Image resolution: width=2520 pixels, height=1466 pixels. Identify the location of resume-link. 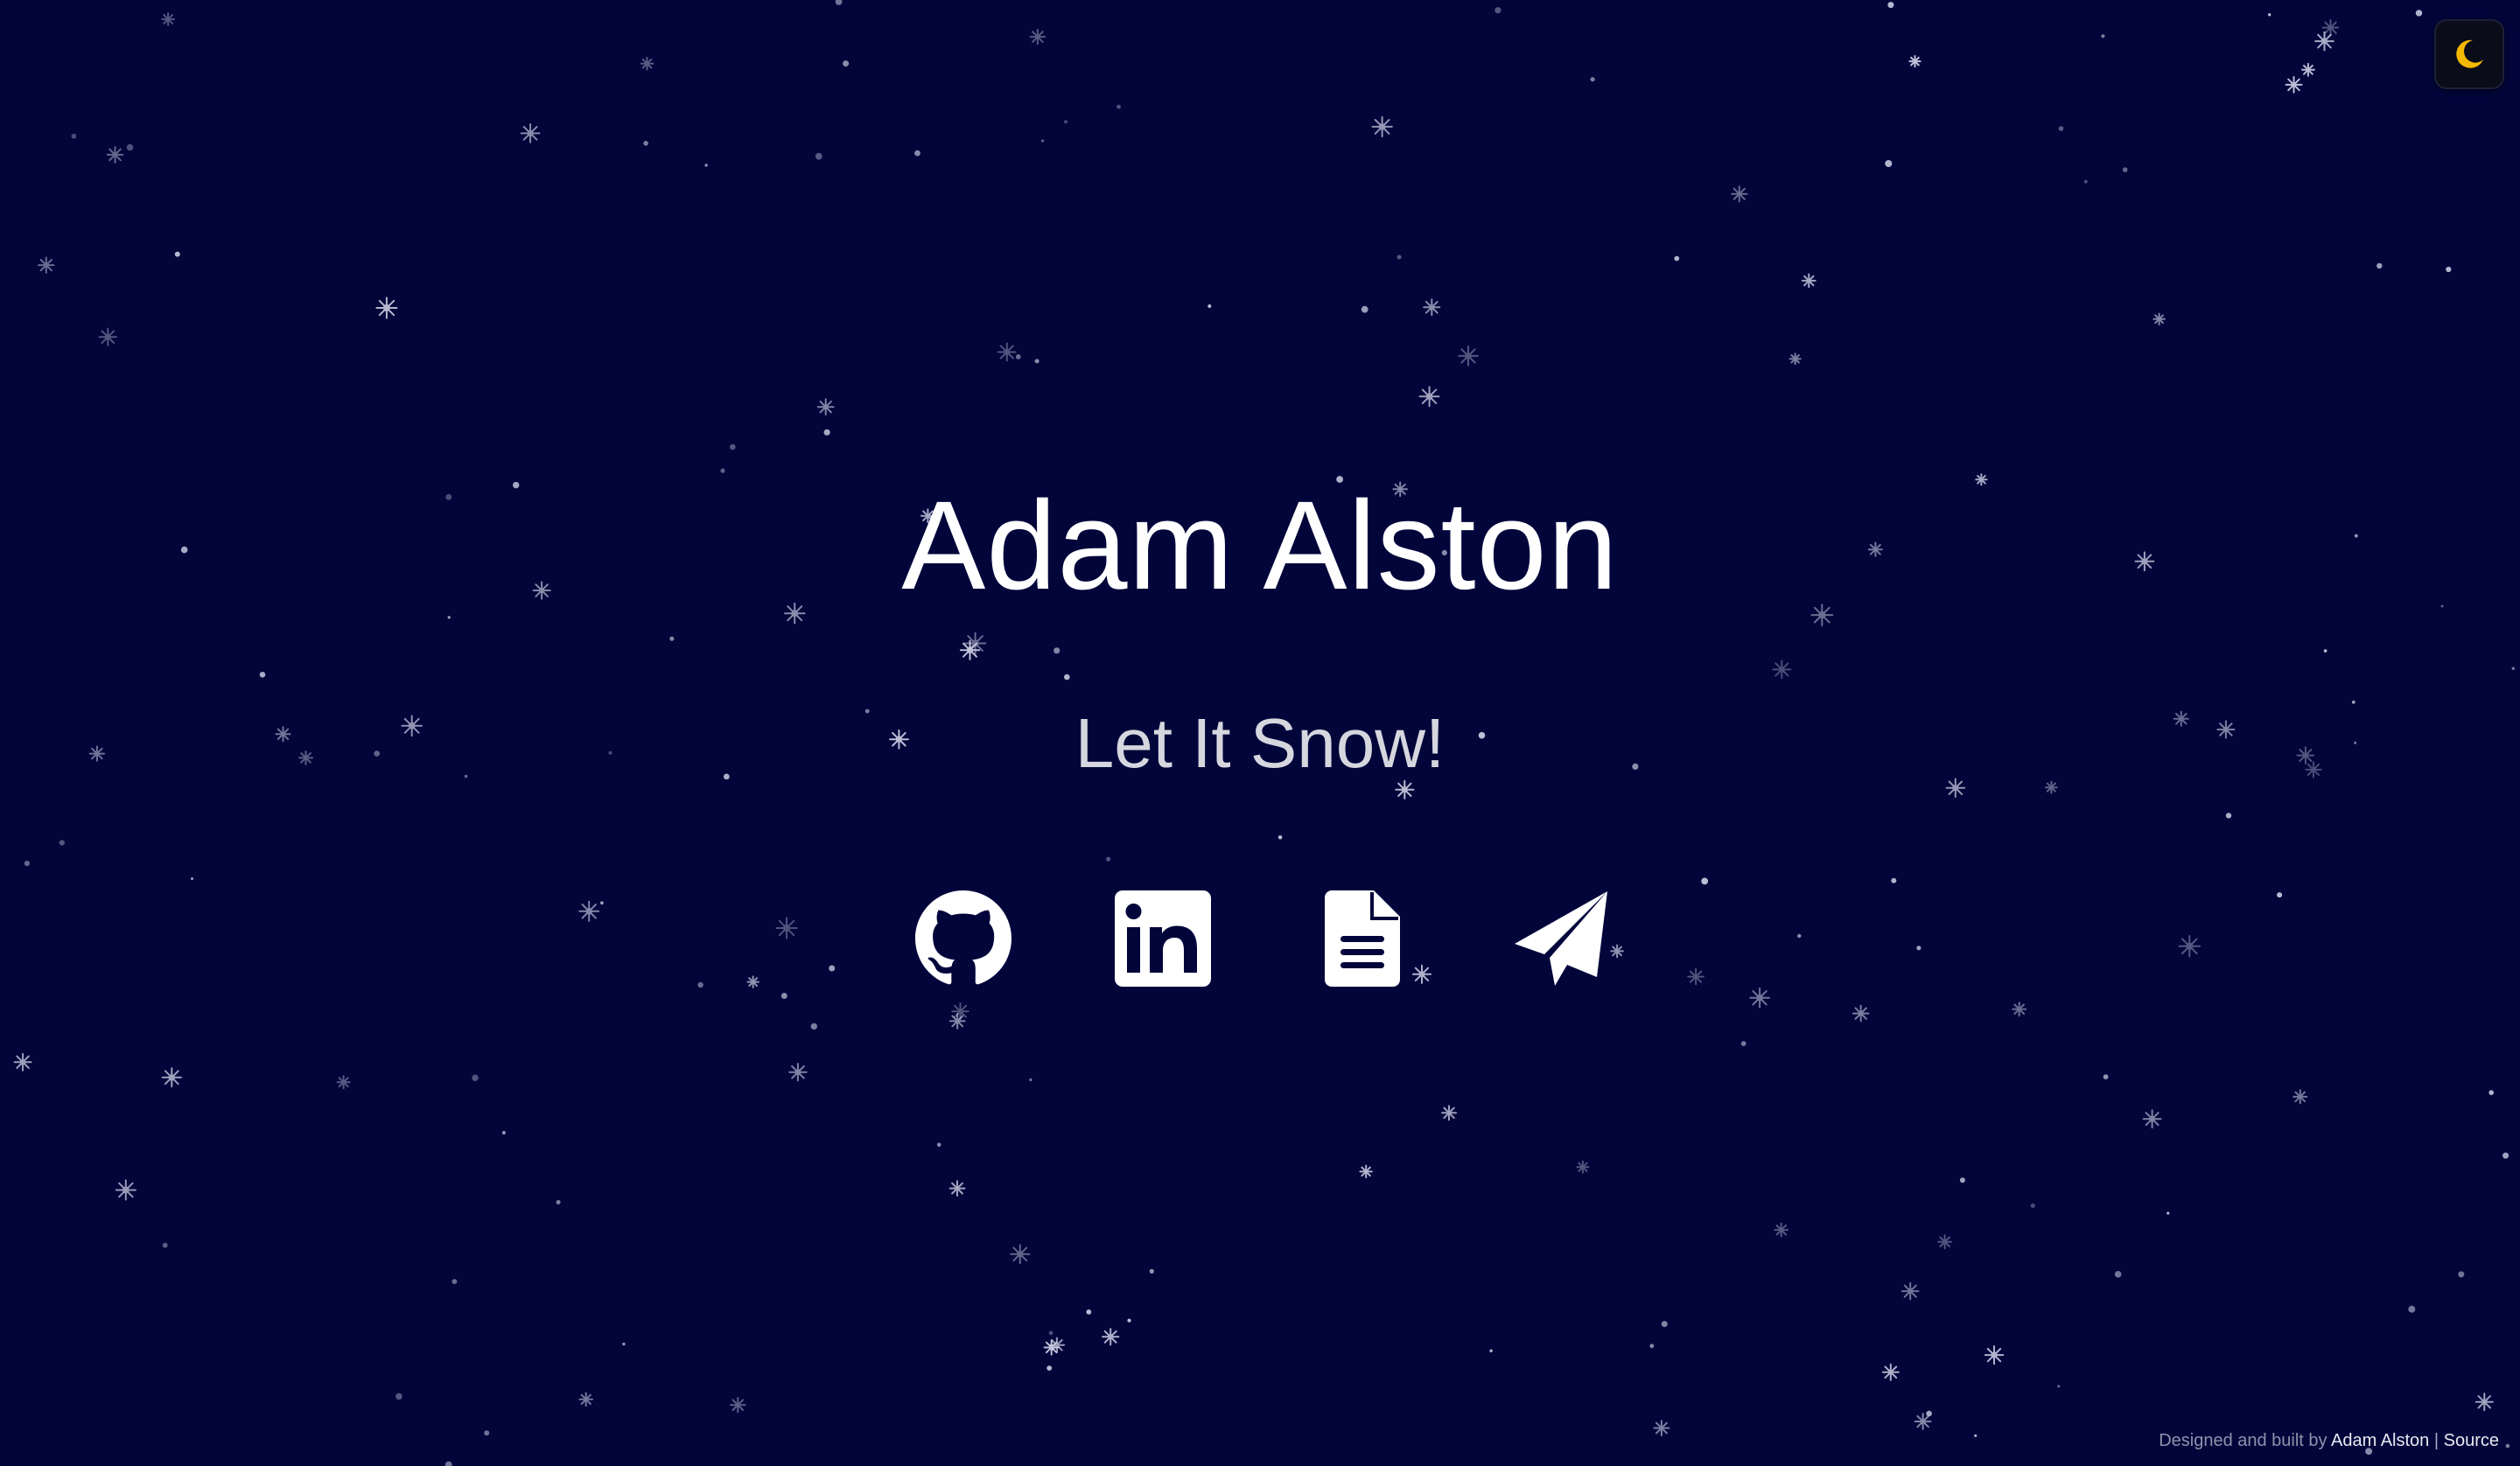
(1362, 939).